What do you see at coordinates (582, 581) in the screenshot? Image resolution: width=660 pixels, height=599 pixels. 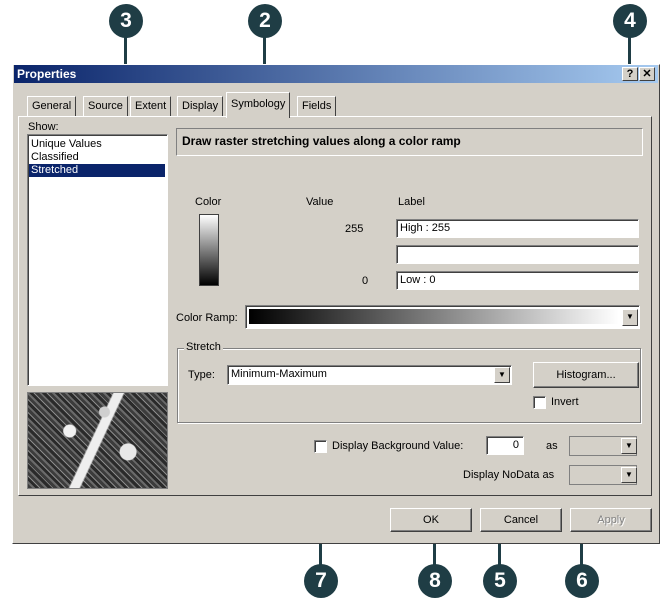 I see `callout-6: 6` at bounding box center [582, 581].